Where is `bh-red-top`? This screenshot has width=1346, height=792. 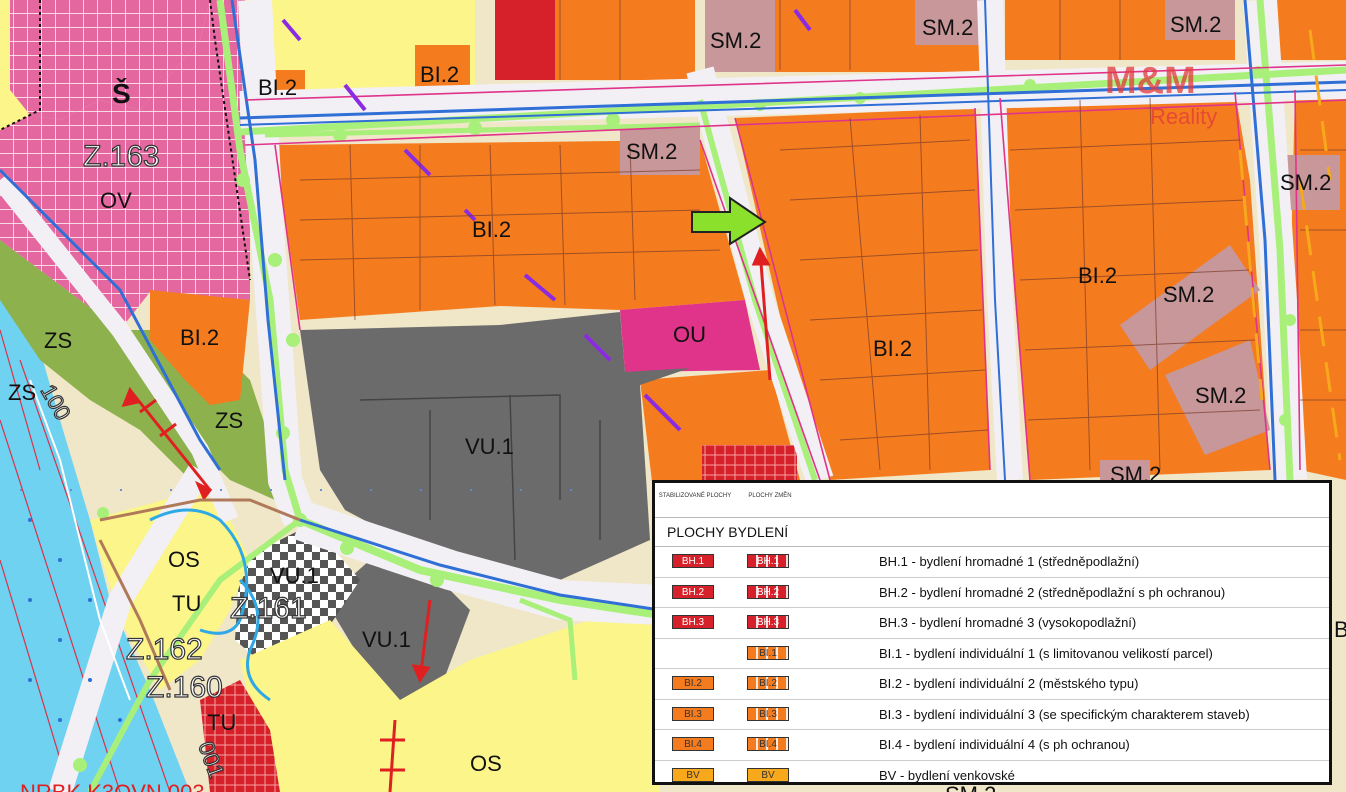
bh-red-top is located at coordinates (525, 40).